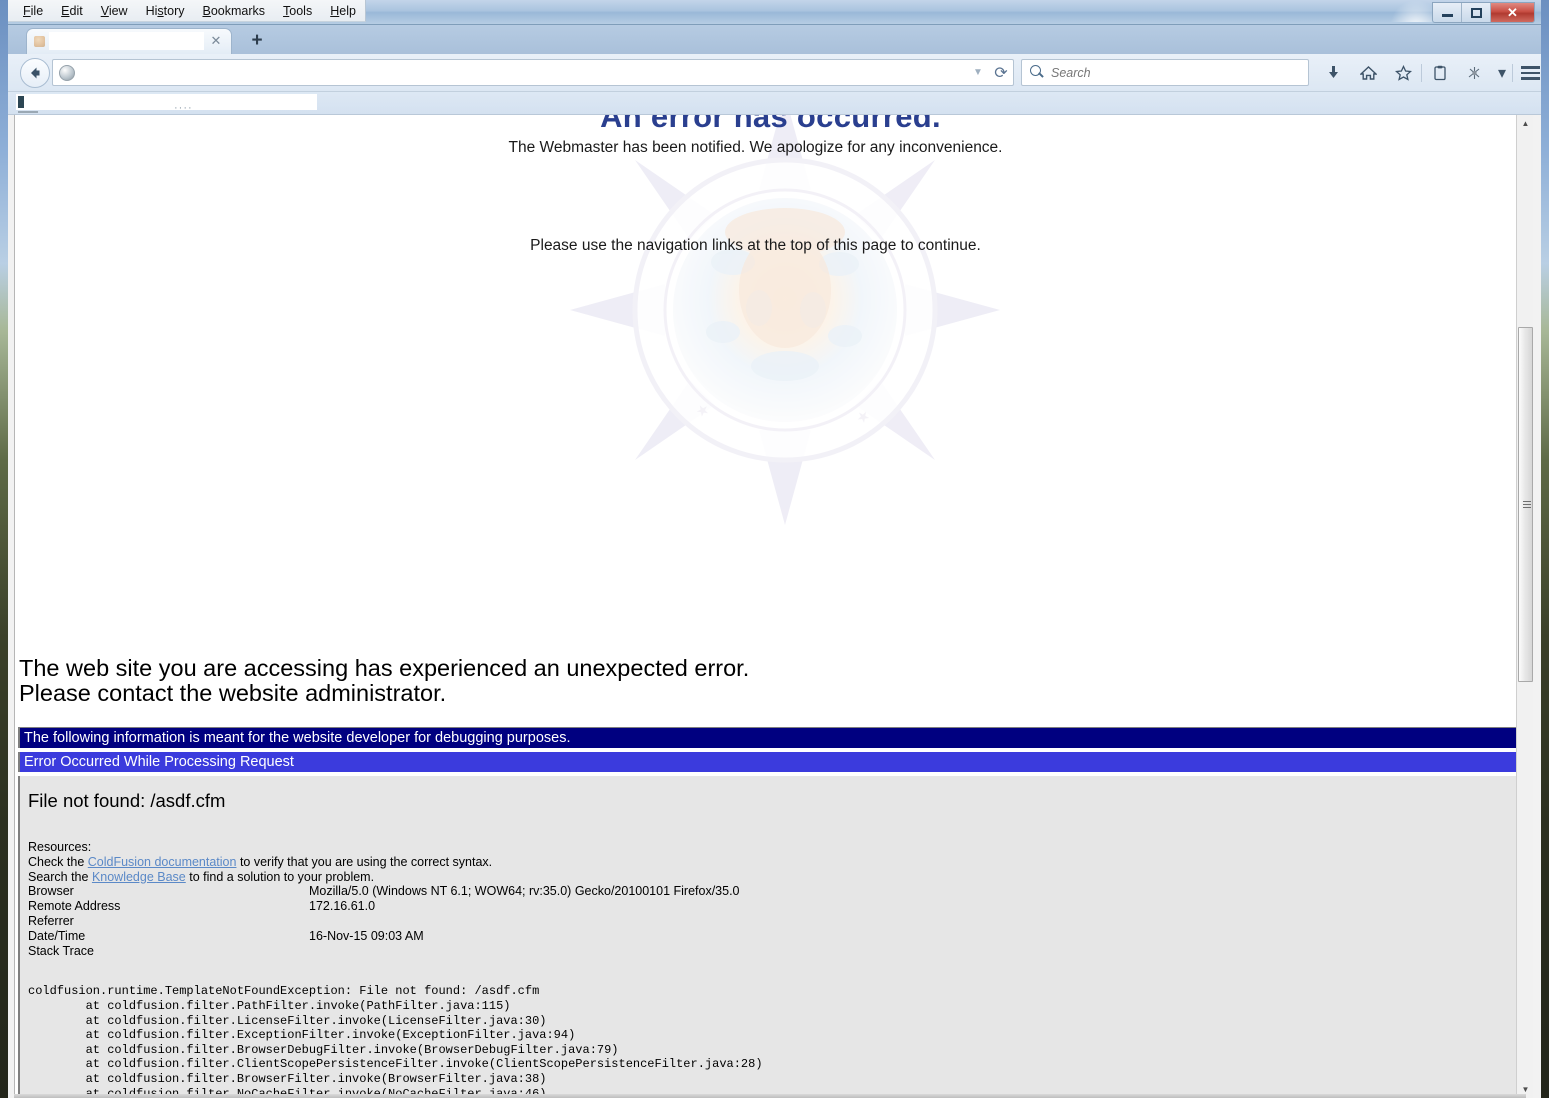  I want to click on search-bar: Search, so click(1165, 72).